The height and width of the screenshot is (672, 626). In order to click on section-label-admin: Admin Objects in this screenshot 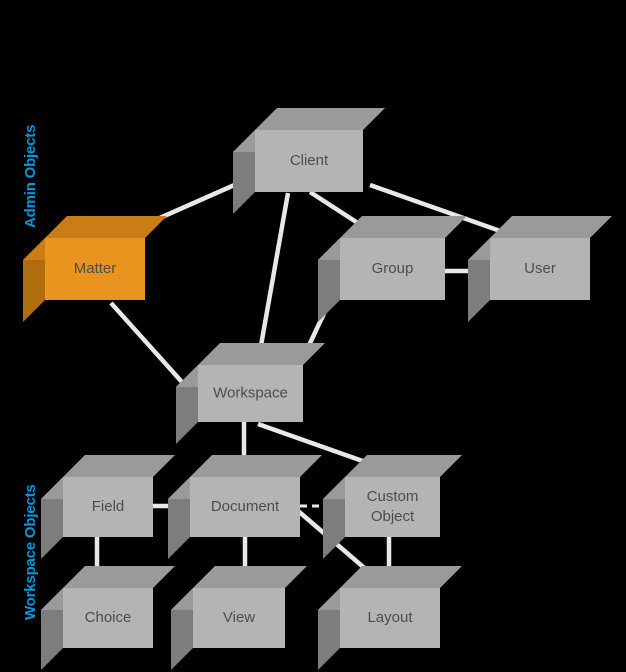, I will do `click(30, 176)`.